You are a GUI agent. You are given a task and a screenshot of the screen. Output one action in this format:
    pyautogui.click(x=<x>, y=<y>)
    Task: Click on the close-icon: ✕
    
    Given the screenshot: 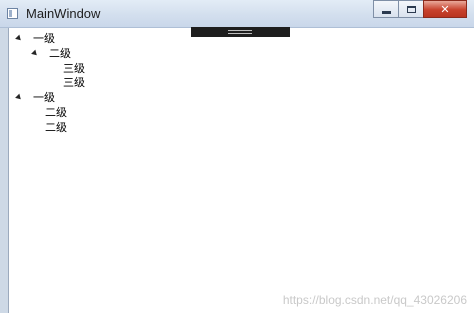 What is the action you would take?
    pyautogui.click(x=445, y=9)
    